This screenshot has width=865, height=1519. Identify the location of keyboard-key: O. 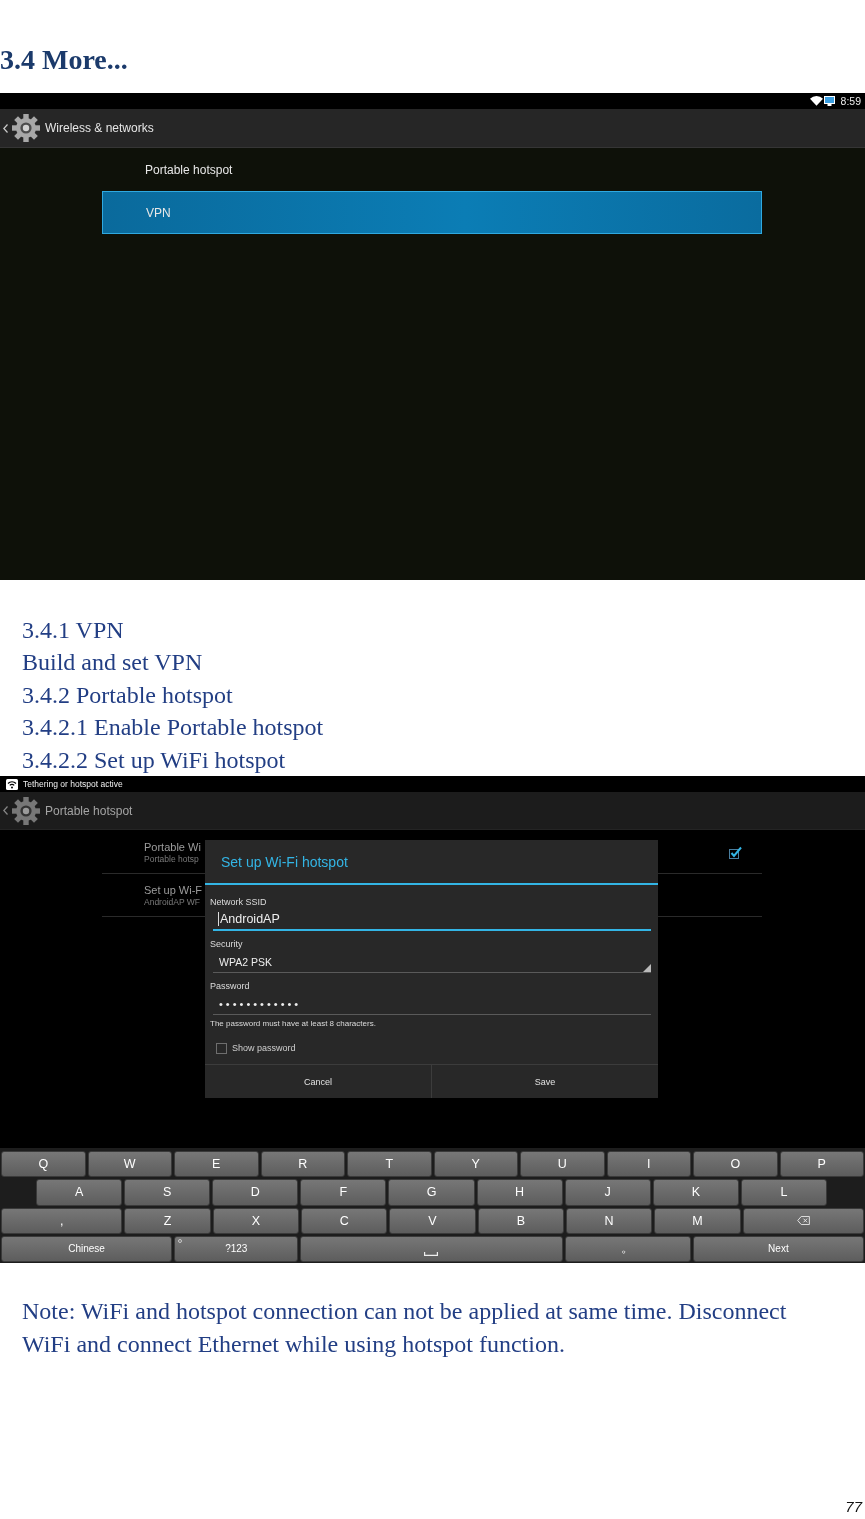
(735, 1164).